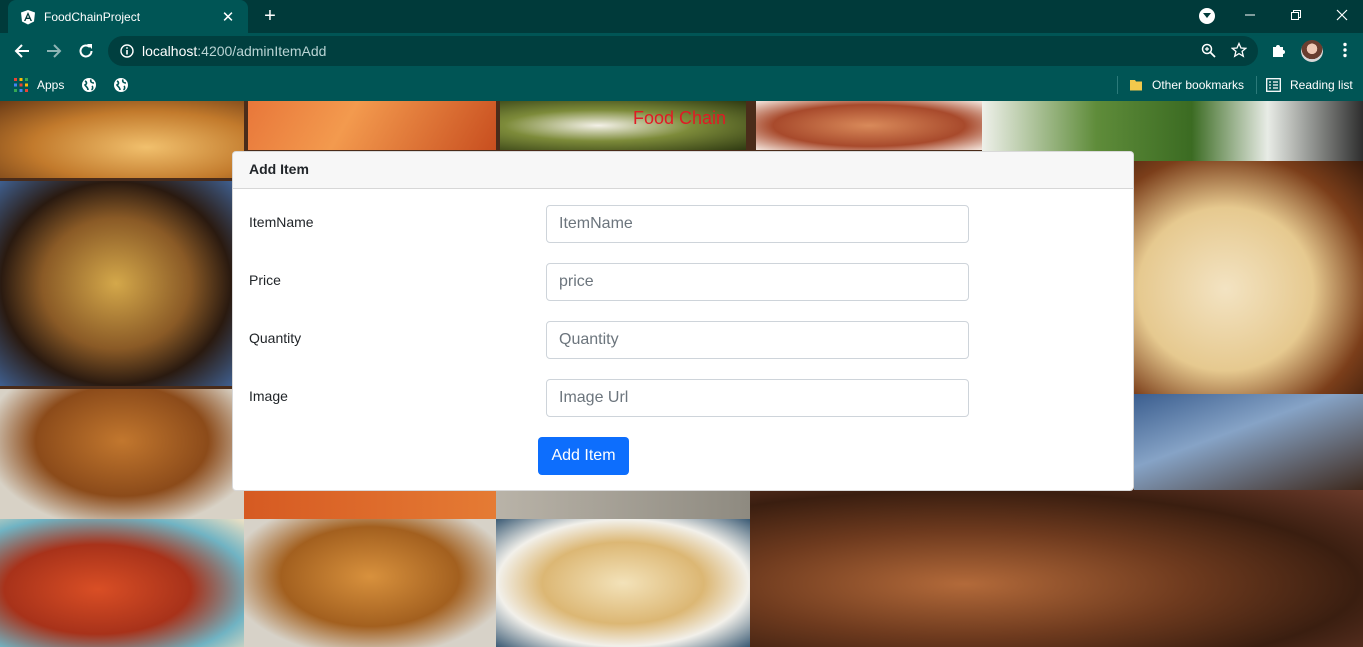 The image size is (1363, 647). What do you see at coordinates (1296, 15) in the screenshot?
I see `restore-icon` at bounding box center [1296, 15].